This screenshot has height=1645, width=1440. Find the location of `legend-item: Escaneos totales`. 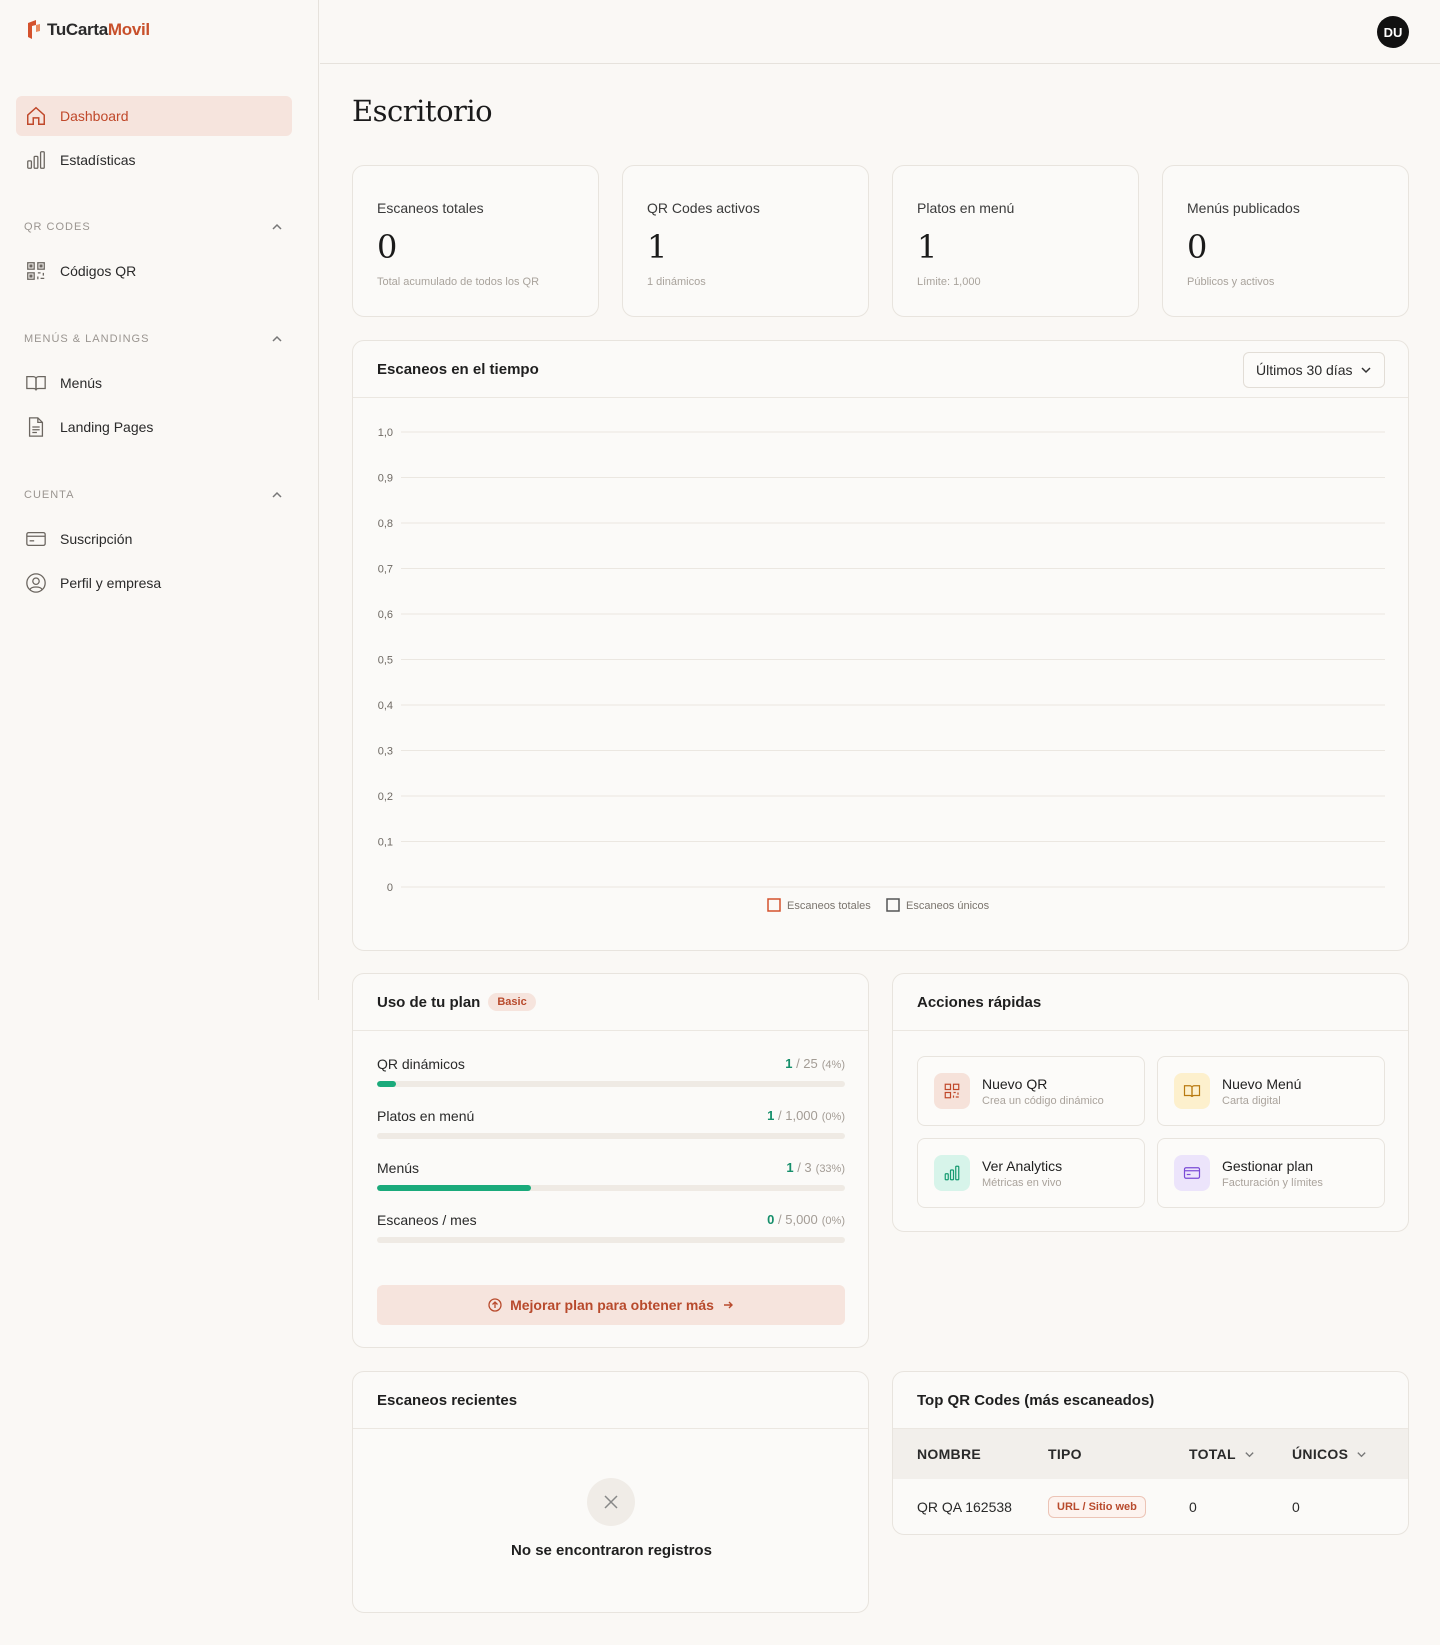

legend-item: Escaneos totales is located at coordinates (819, 905).